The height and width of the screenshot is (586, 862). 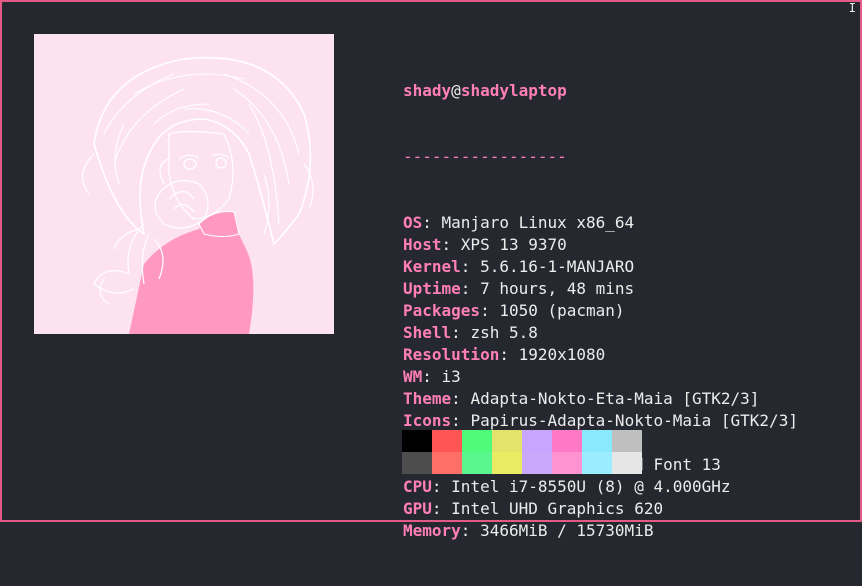 I want to click on info-row-gpu: GPU: Intel UHD Graphics 620, so click(x=600, y=509).